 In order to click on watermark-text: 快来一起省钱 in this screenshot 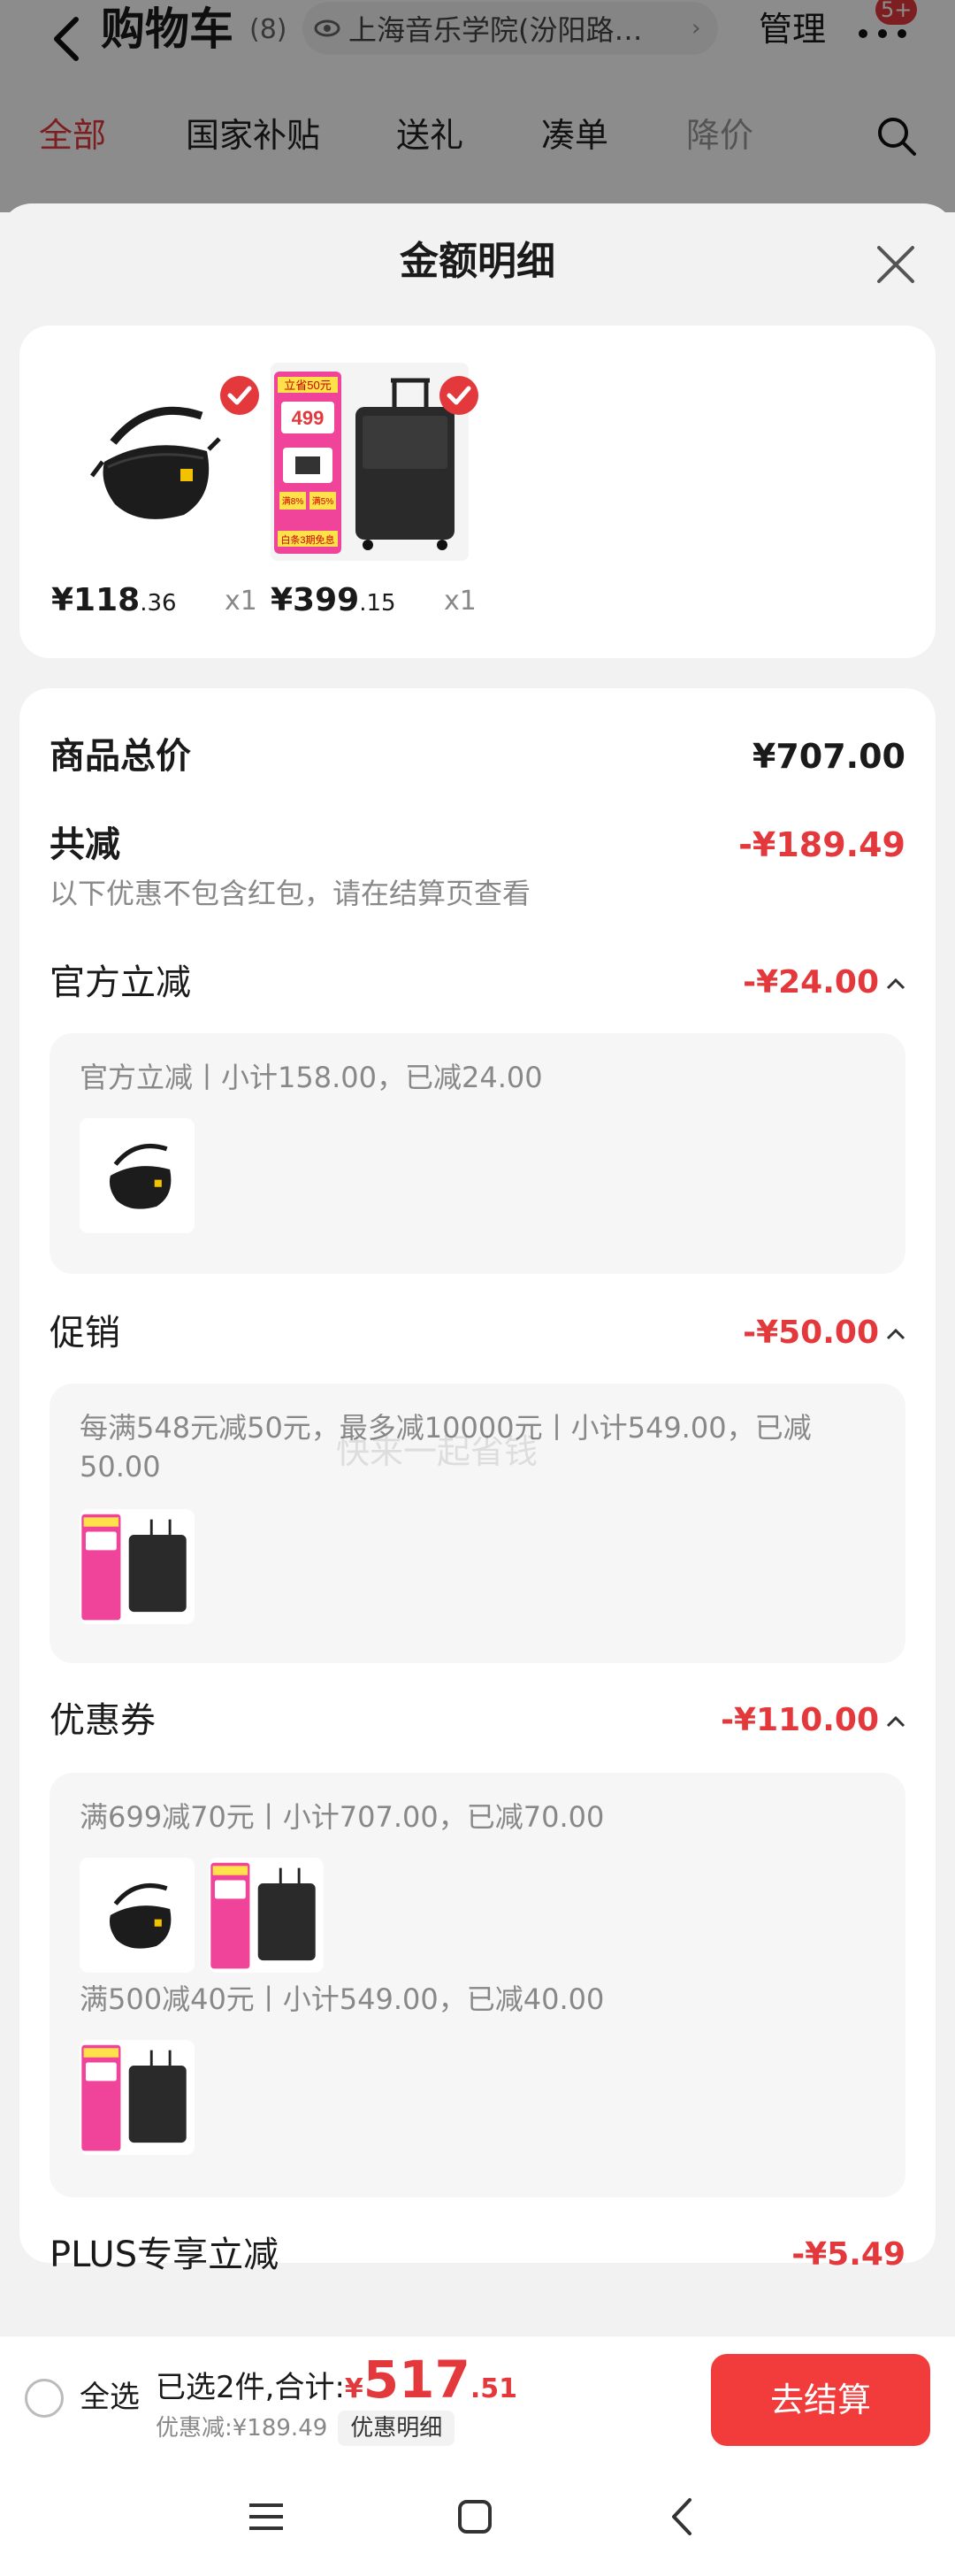, I will do `click(438, 1451)`.